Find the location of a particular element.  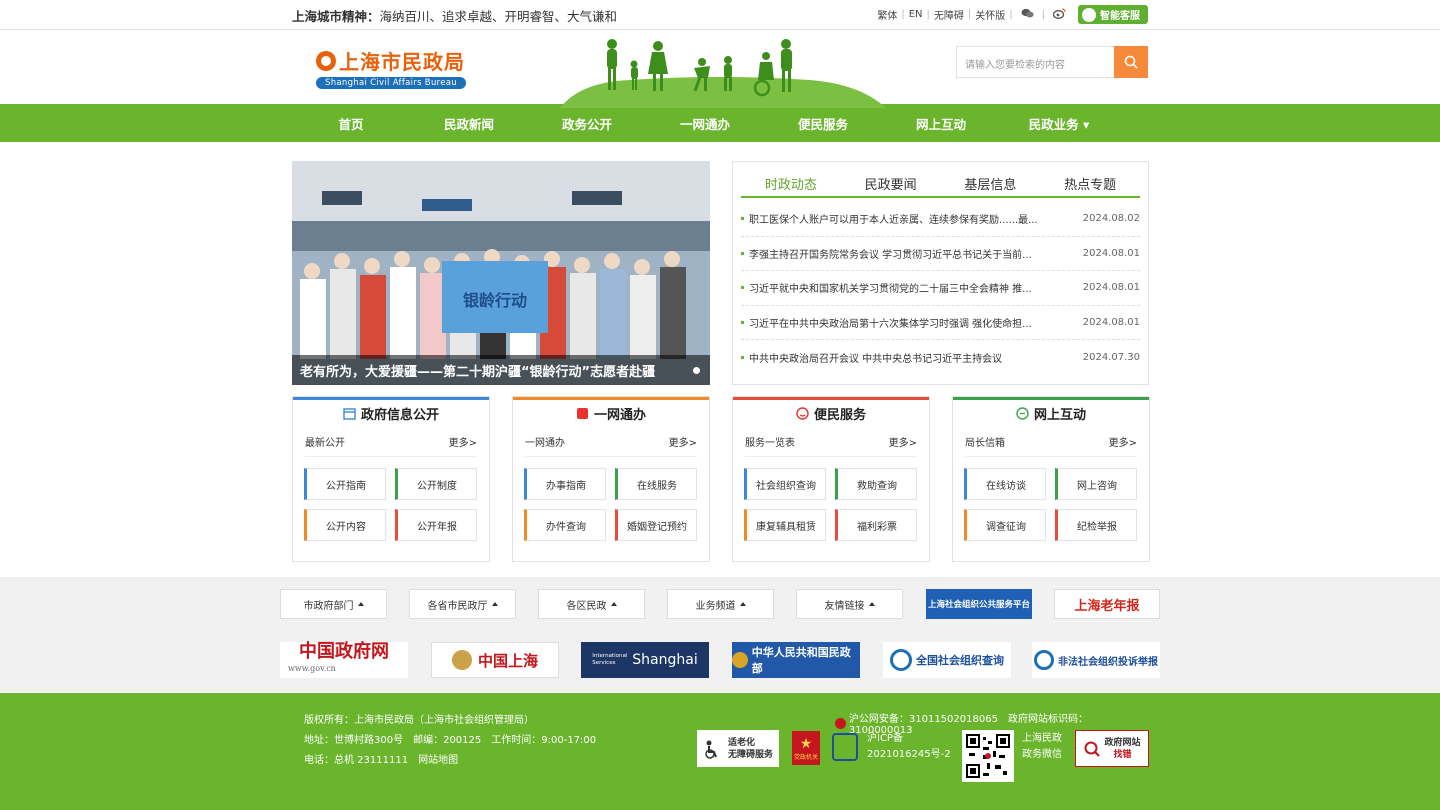

tab-grassroots: 基层信息 is located at coordinates (991, 182).